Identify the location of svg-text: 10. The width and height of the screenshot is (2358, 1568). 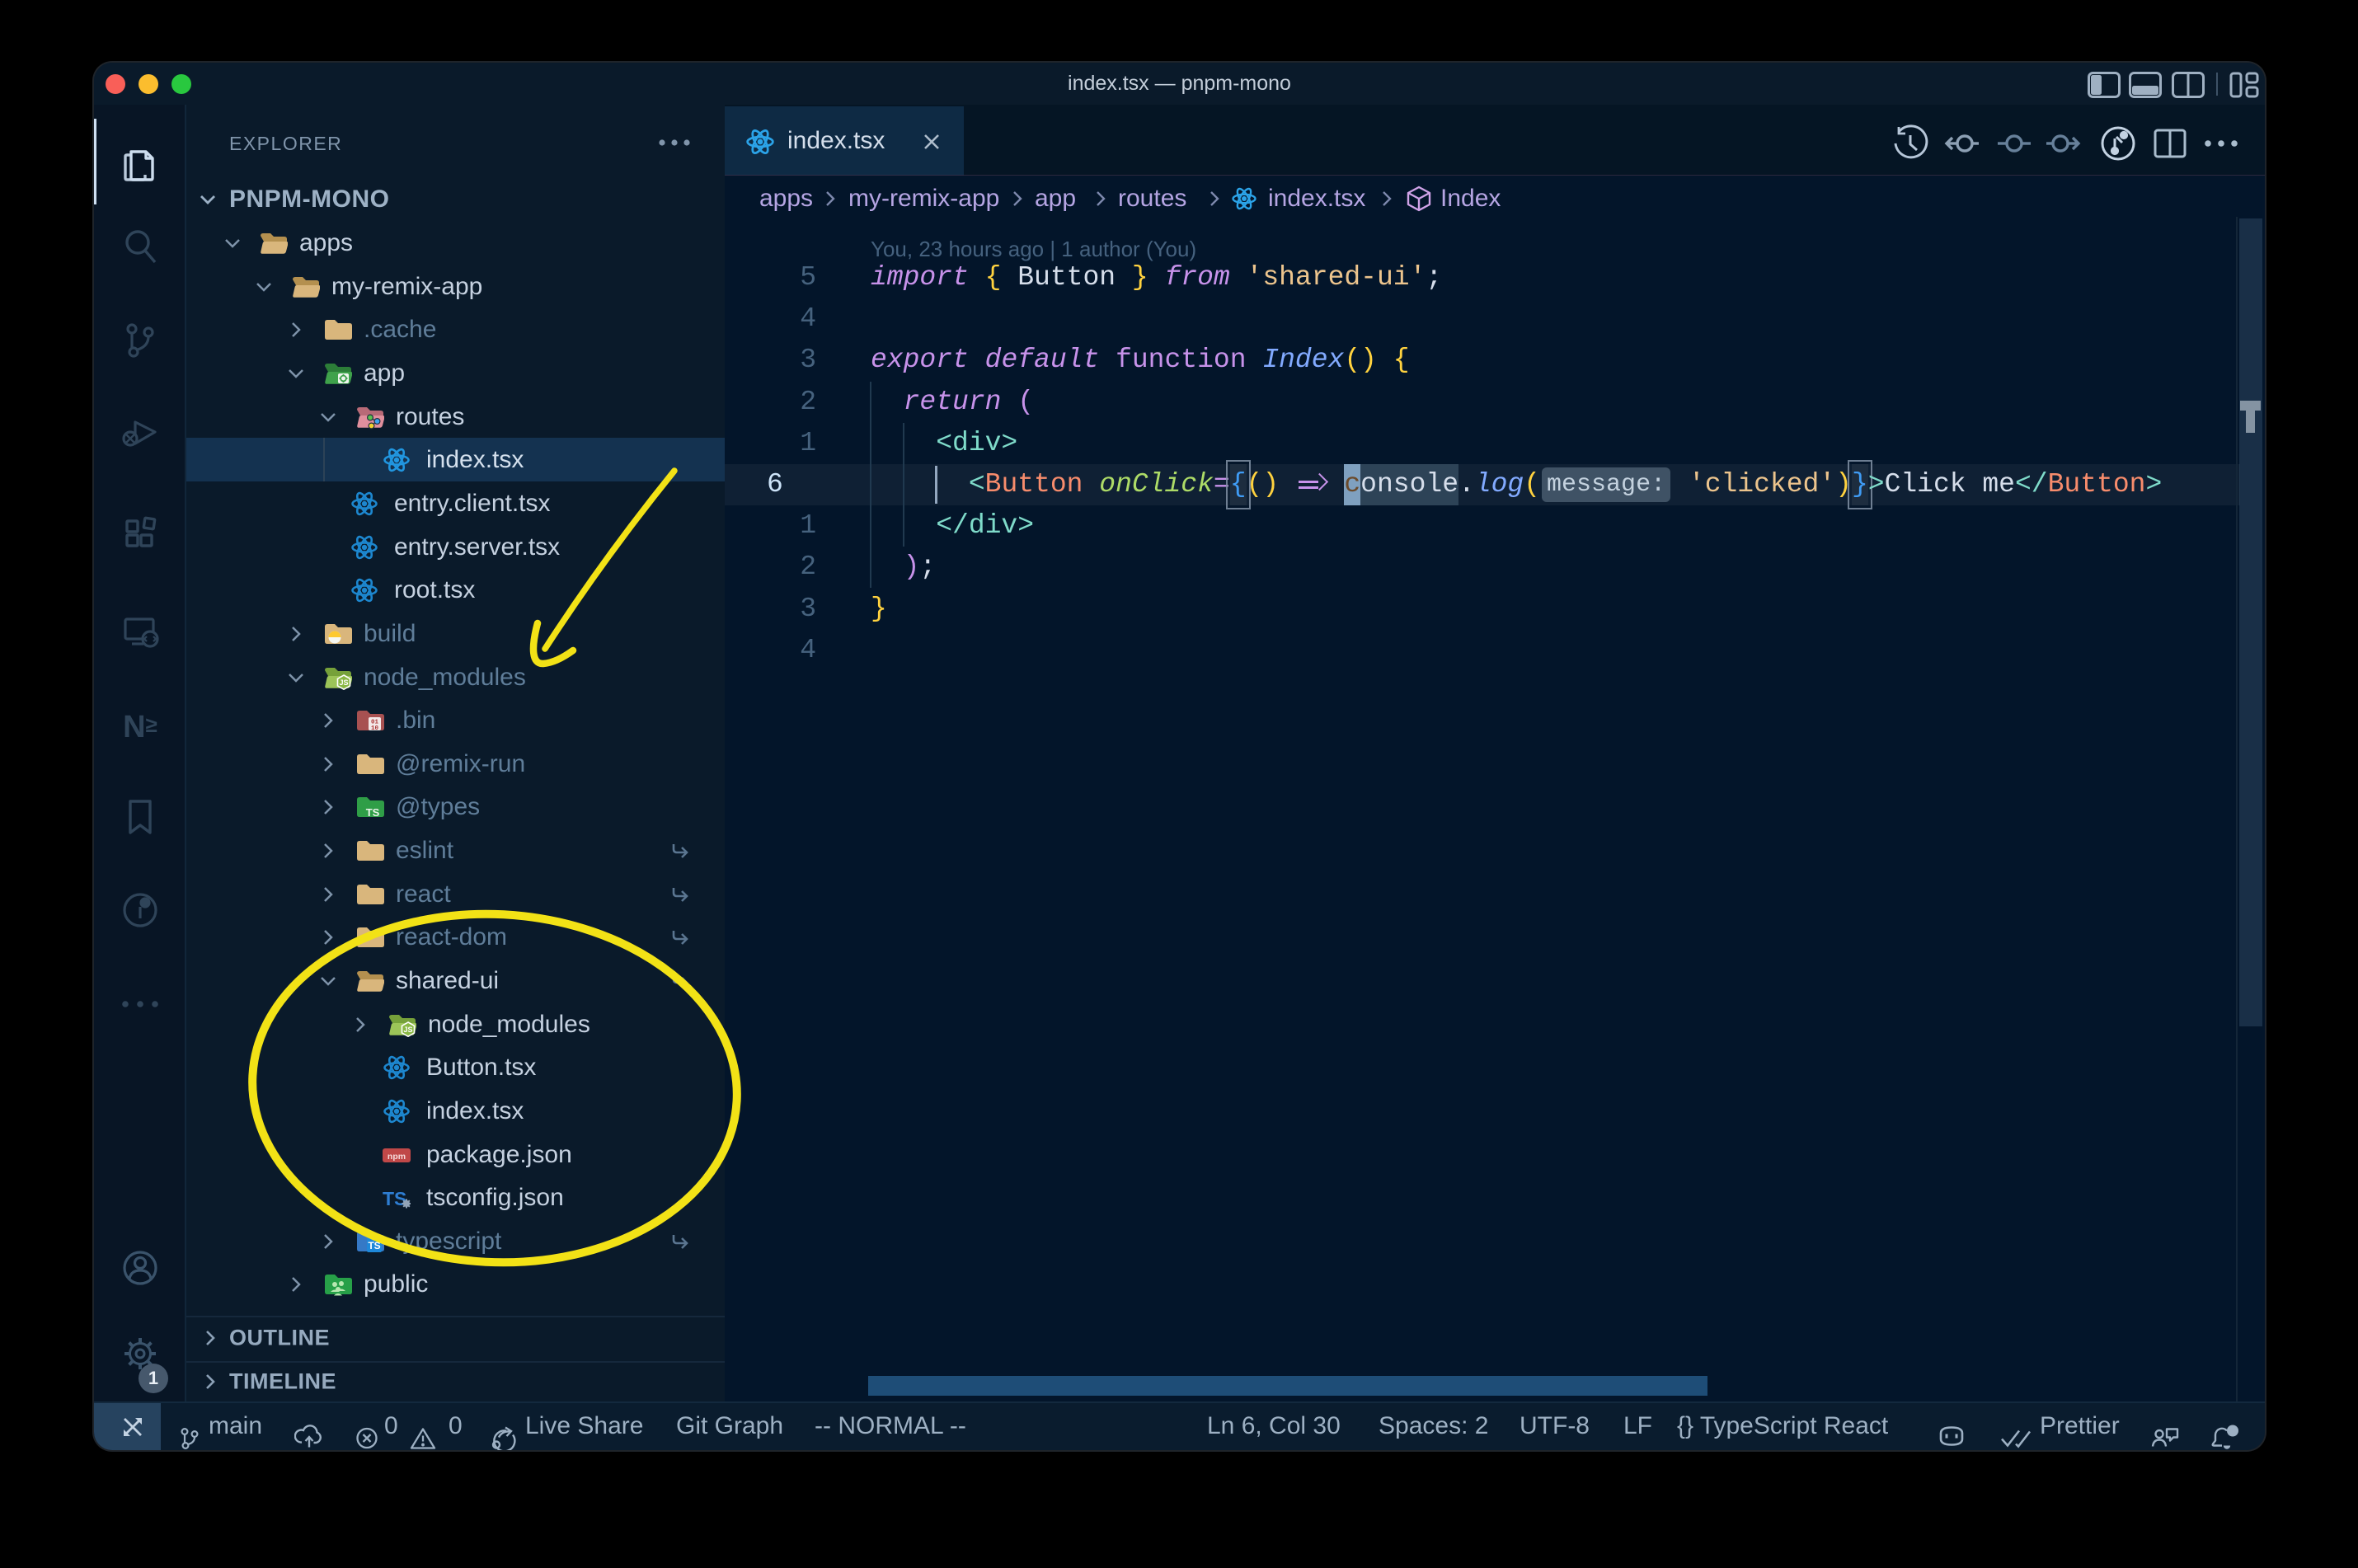
(375, 728).